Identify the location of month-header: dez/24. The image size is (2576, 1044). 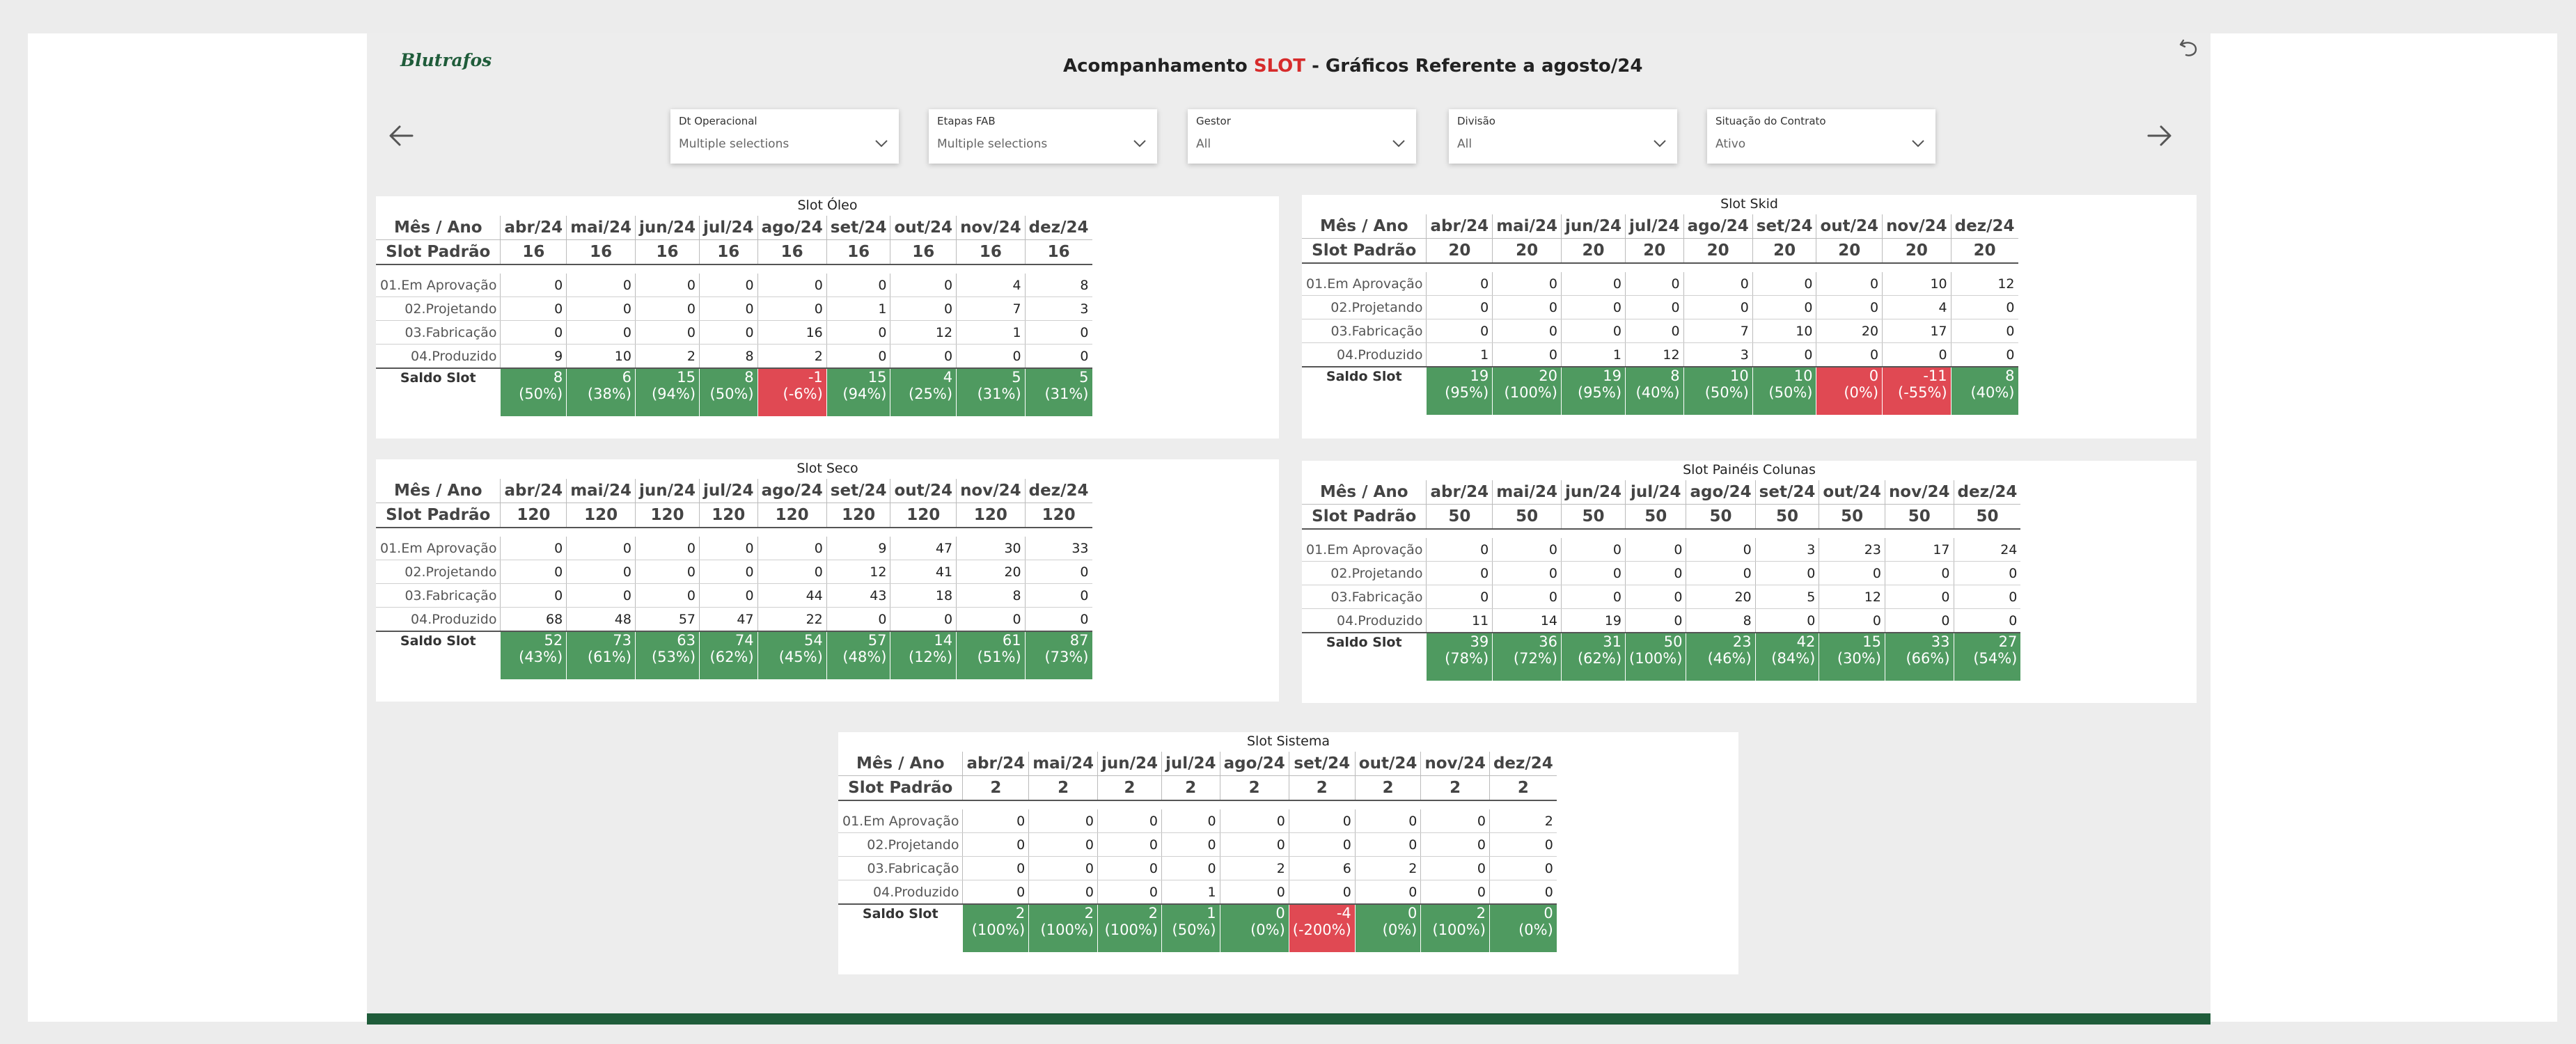
(1523, 764).